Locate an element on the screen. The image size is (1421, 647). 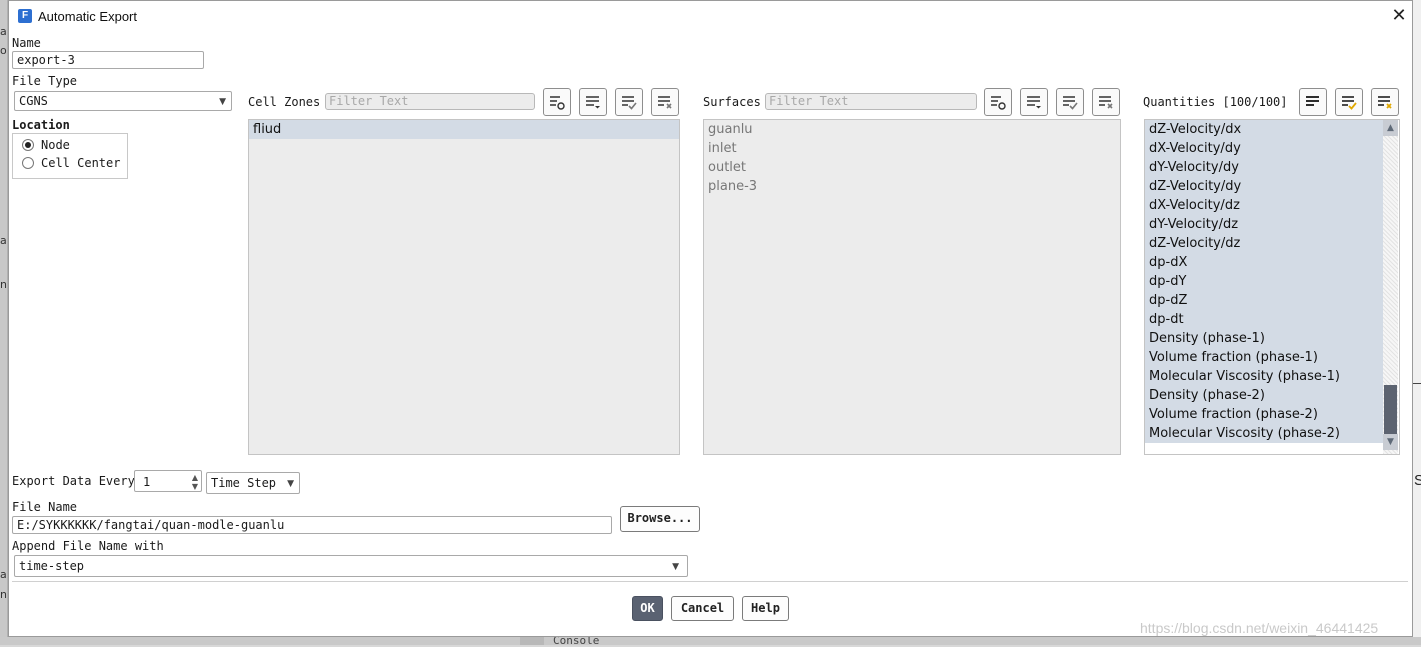
export-unit-value: Time Step is located at coordinates (244, 483).